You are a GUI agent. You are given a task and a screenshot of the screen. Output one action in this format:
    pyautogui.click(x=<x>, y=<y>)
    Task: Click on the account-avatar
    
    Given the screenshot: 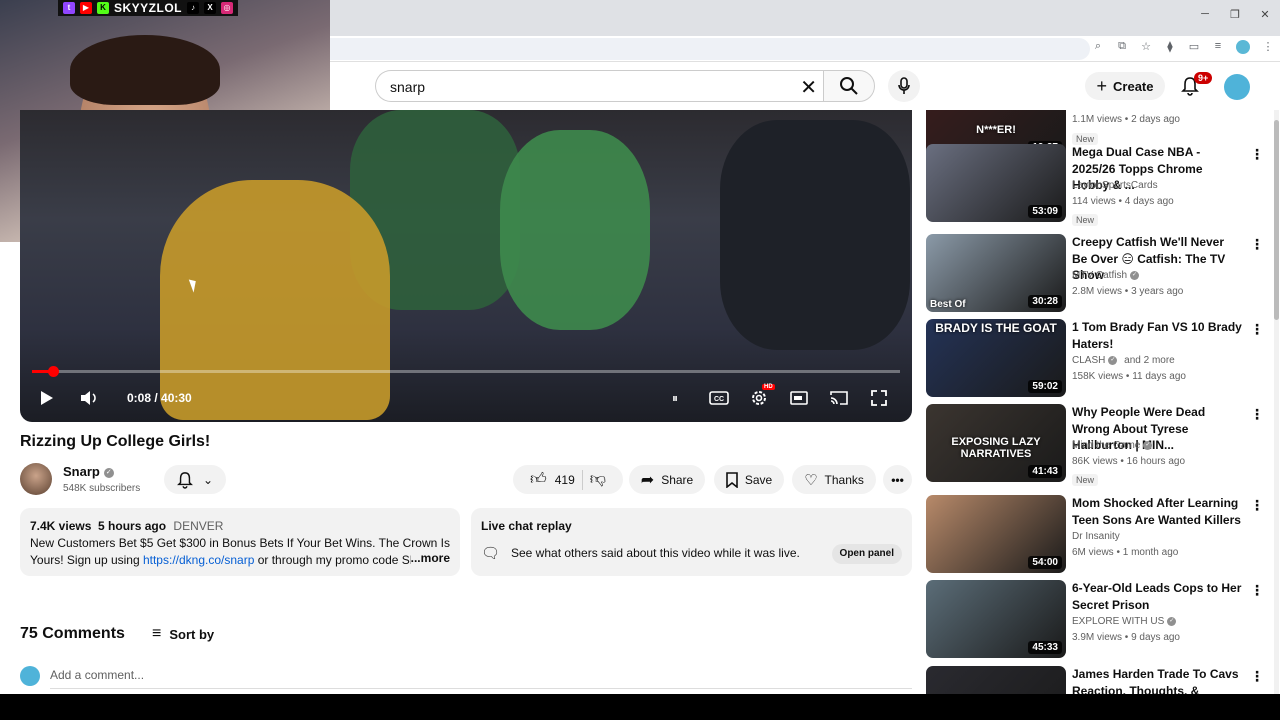 What is the action you would take?
    pyautogui.click(x=1237, y=87)
    